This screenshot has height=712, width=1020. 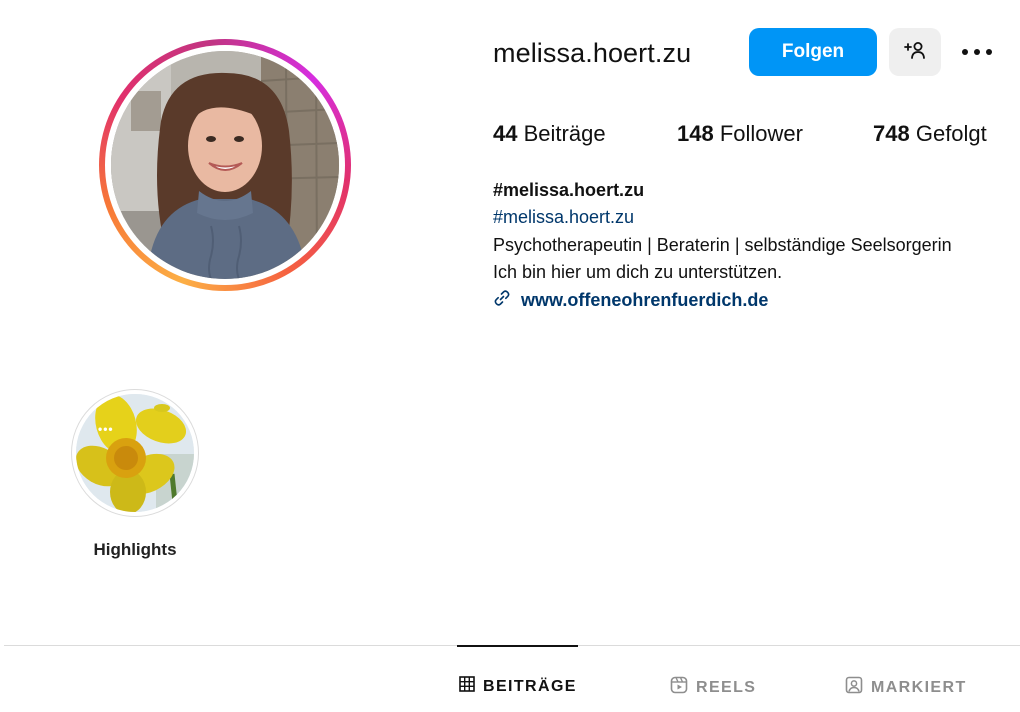 I want to click on profile-avatar, so click(x=225, y=165).